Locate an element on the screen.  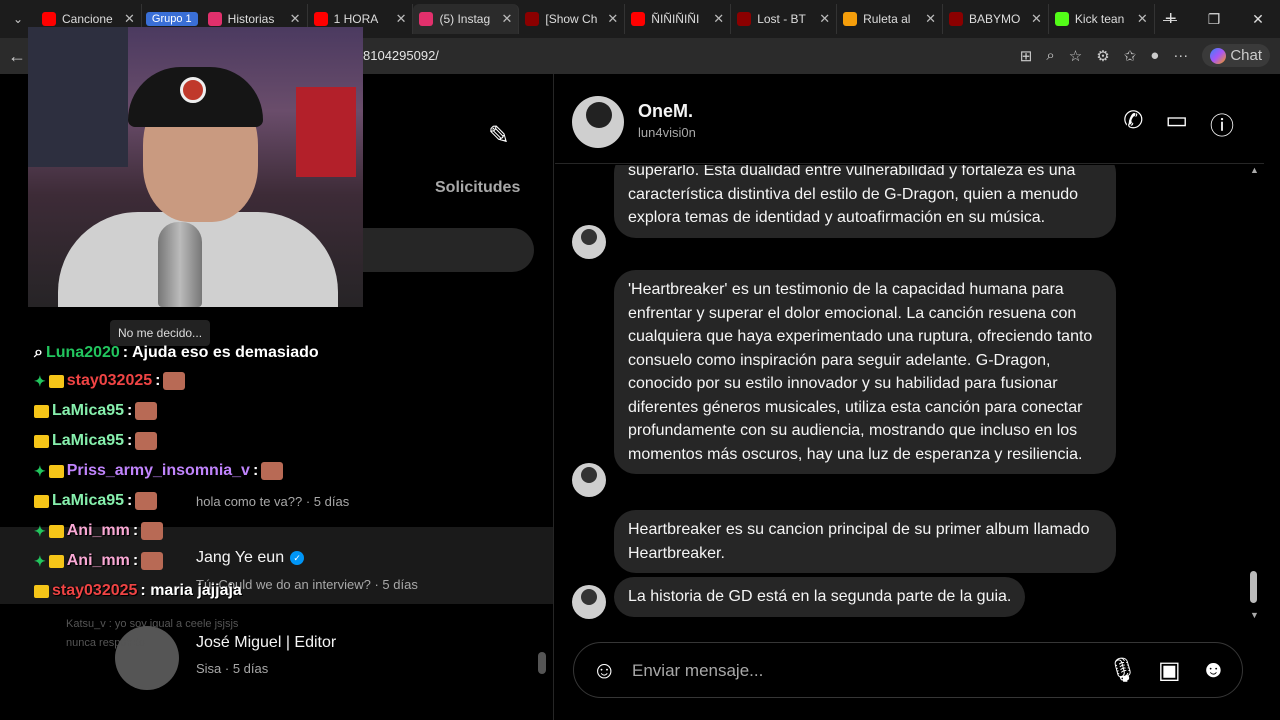
scroll-down-icon: ▼ is located at coordinates (1254, 615).